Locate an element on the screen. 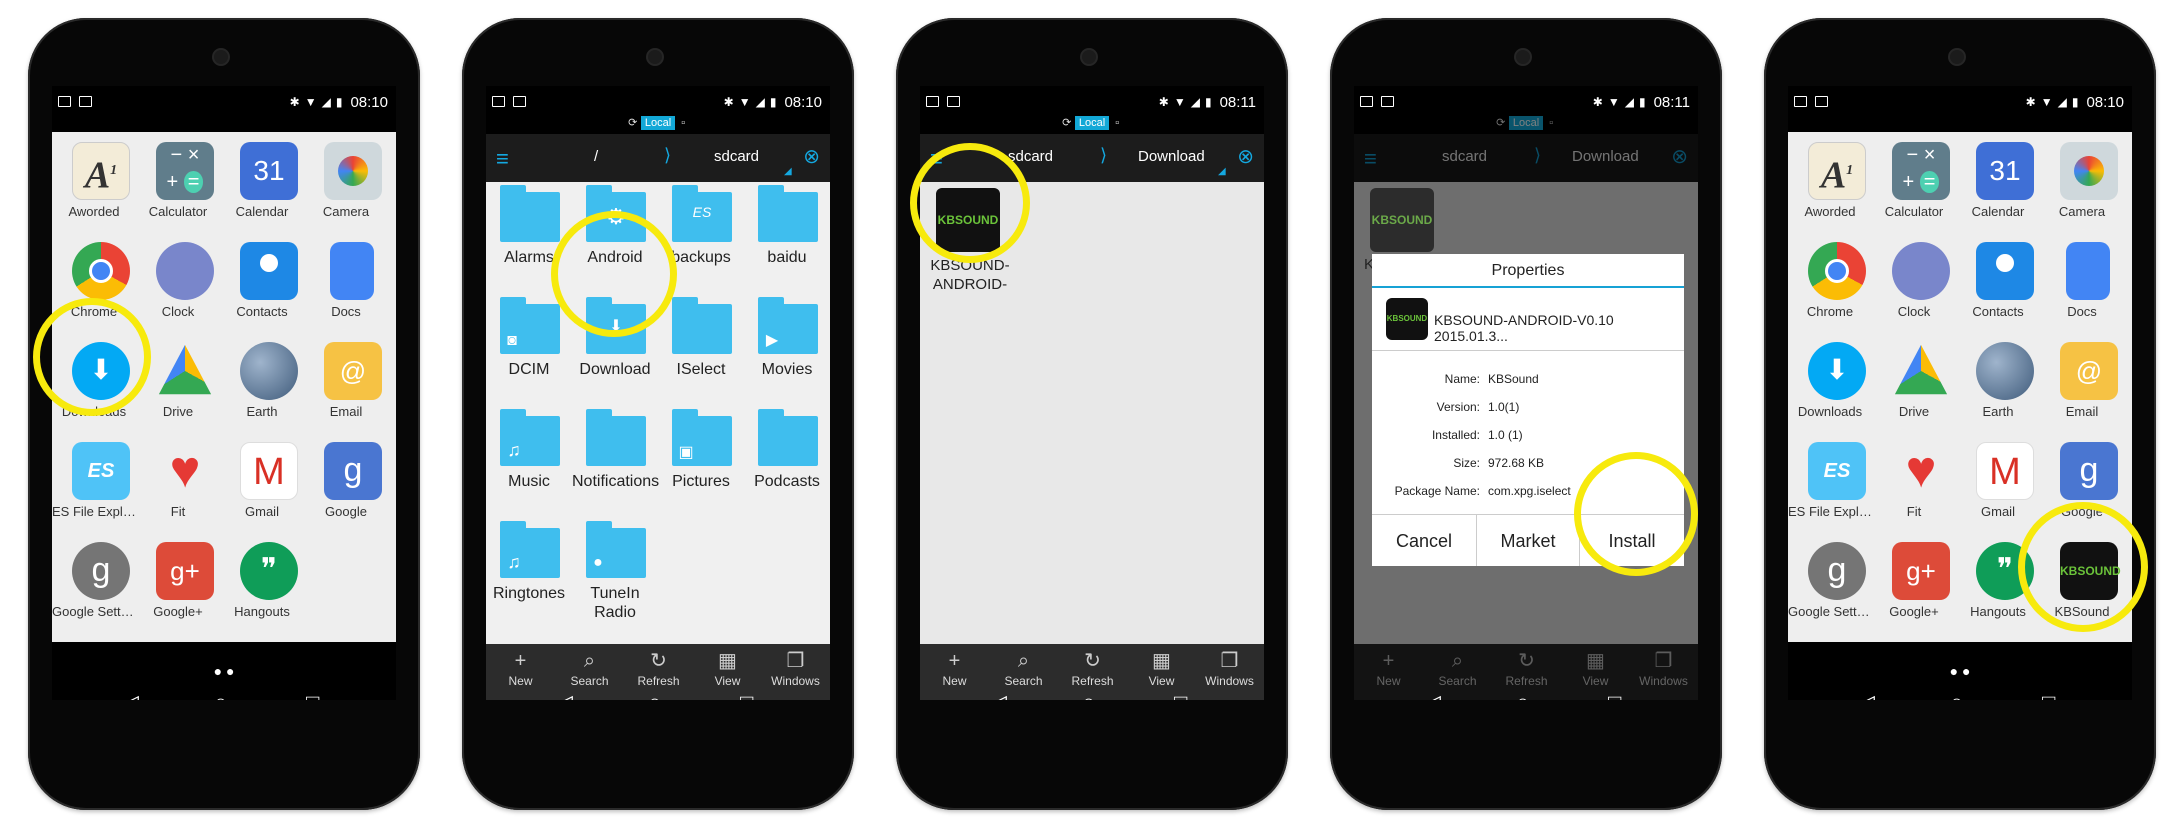  folder-notifications: Notifications is located at coordinates (615, 465).